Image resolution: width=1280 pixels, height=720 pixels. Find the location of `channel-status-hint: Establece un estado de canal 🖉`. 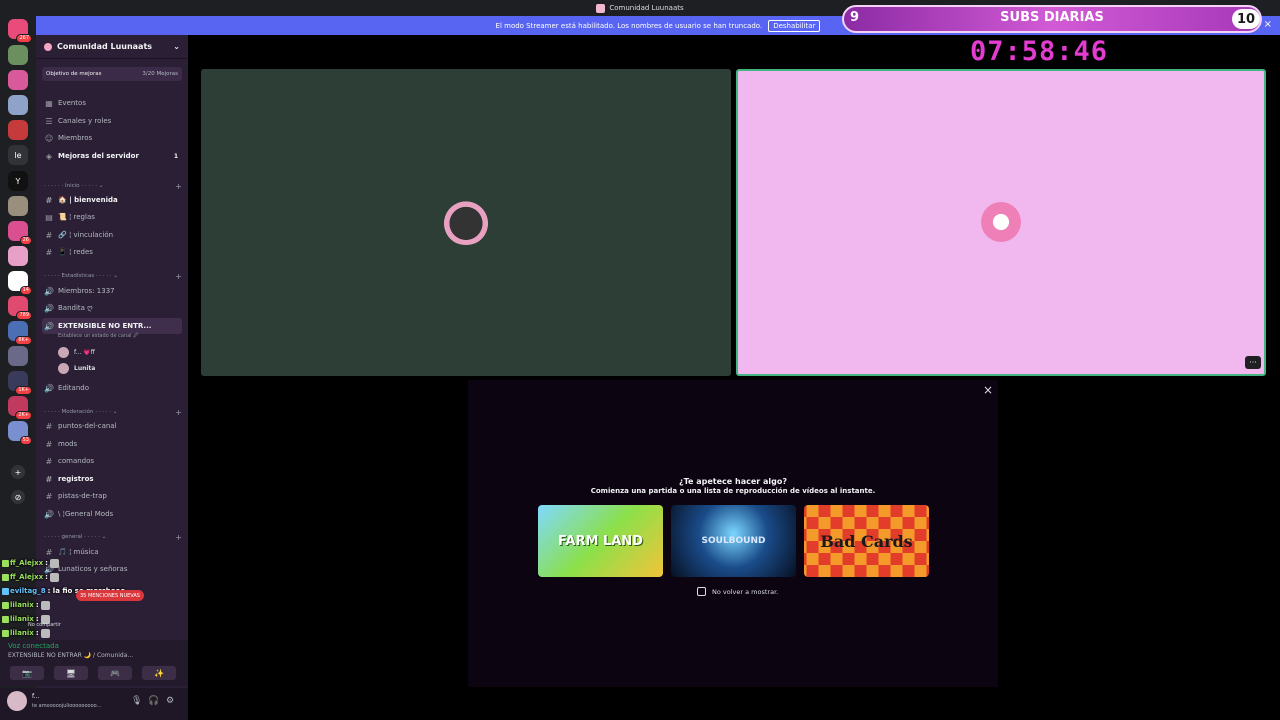

channel-status-hint: Establece un estado de canal 🖉 is located at coordinates (98, 337).